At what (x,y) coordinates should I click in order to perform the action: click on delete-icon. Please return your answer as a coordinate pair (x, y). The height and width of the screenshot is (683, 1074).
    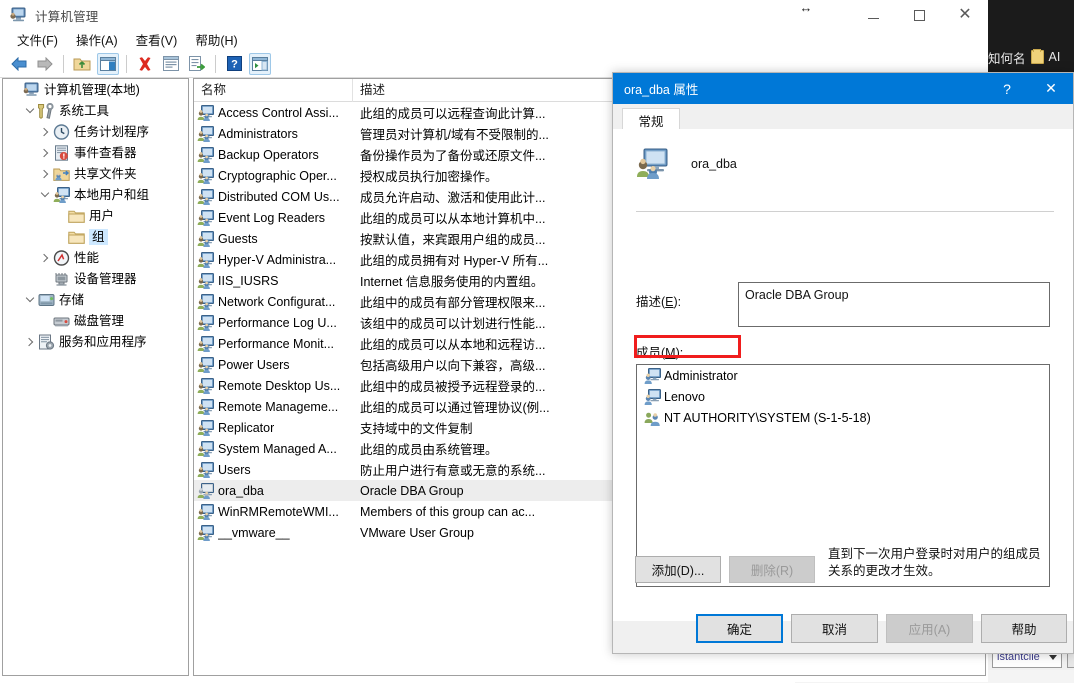
    Looking at the image, I should click on (145, 64).